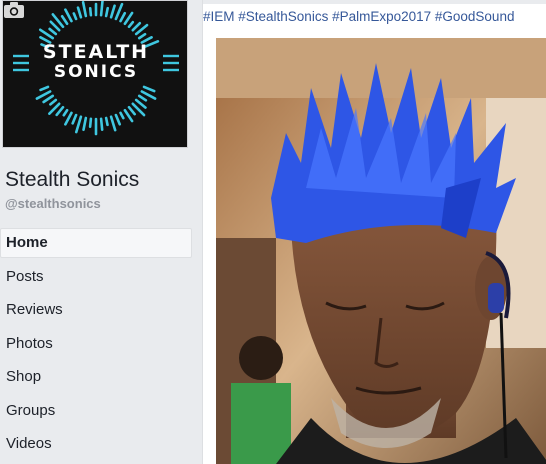 This screenshot has height=464, width=546. Describe the element at coordinates (96, 444) in the screenshot. I see `nav-item-videos: Videos` at that location.